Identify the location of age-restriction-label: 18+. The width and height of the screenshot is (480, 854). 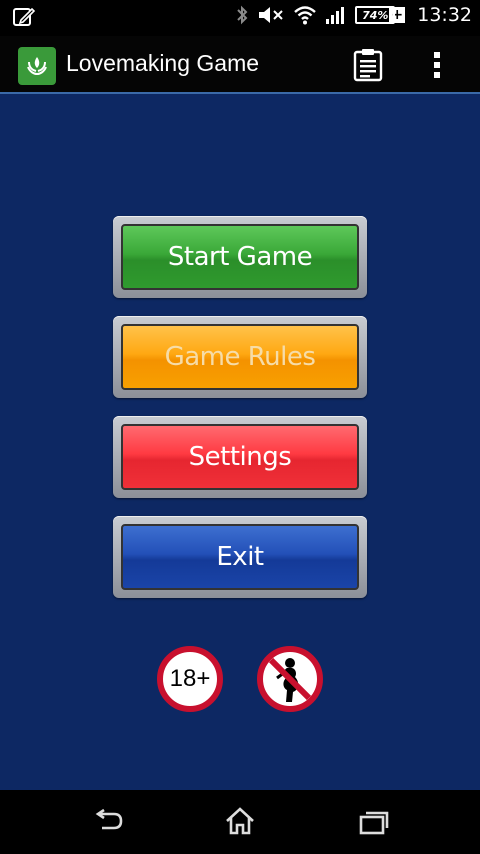
(190, 678).